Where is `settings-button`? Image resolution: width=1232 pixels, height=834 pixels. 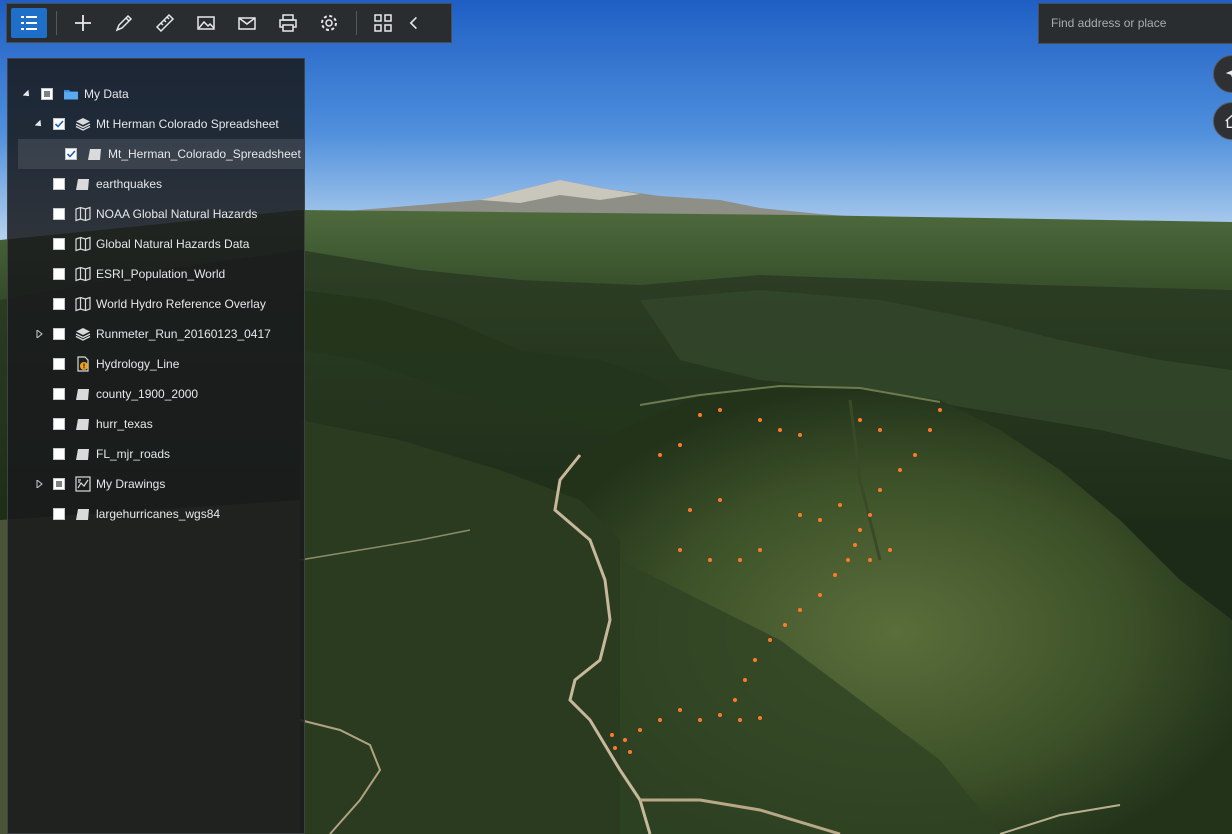
settings-button is located at coordinates (329, 23).